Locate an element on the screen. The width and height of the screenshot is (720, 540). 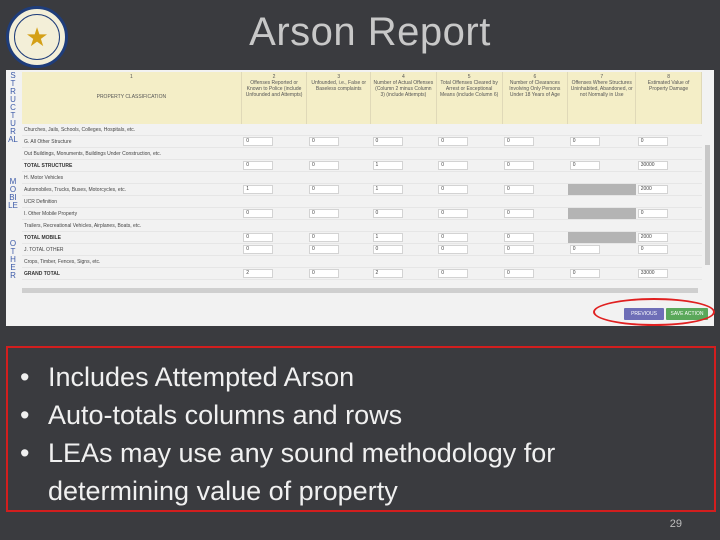
column-label: Estimated Value of Property Damage is located at coordinates (668, 86).